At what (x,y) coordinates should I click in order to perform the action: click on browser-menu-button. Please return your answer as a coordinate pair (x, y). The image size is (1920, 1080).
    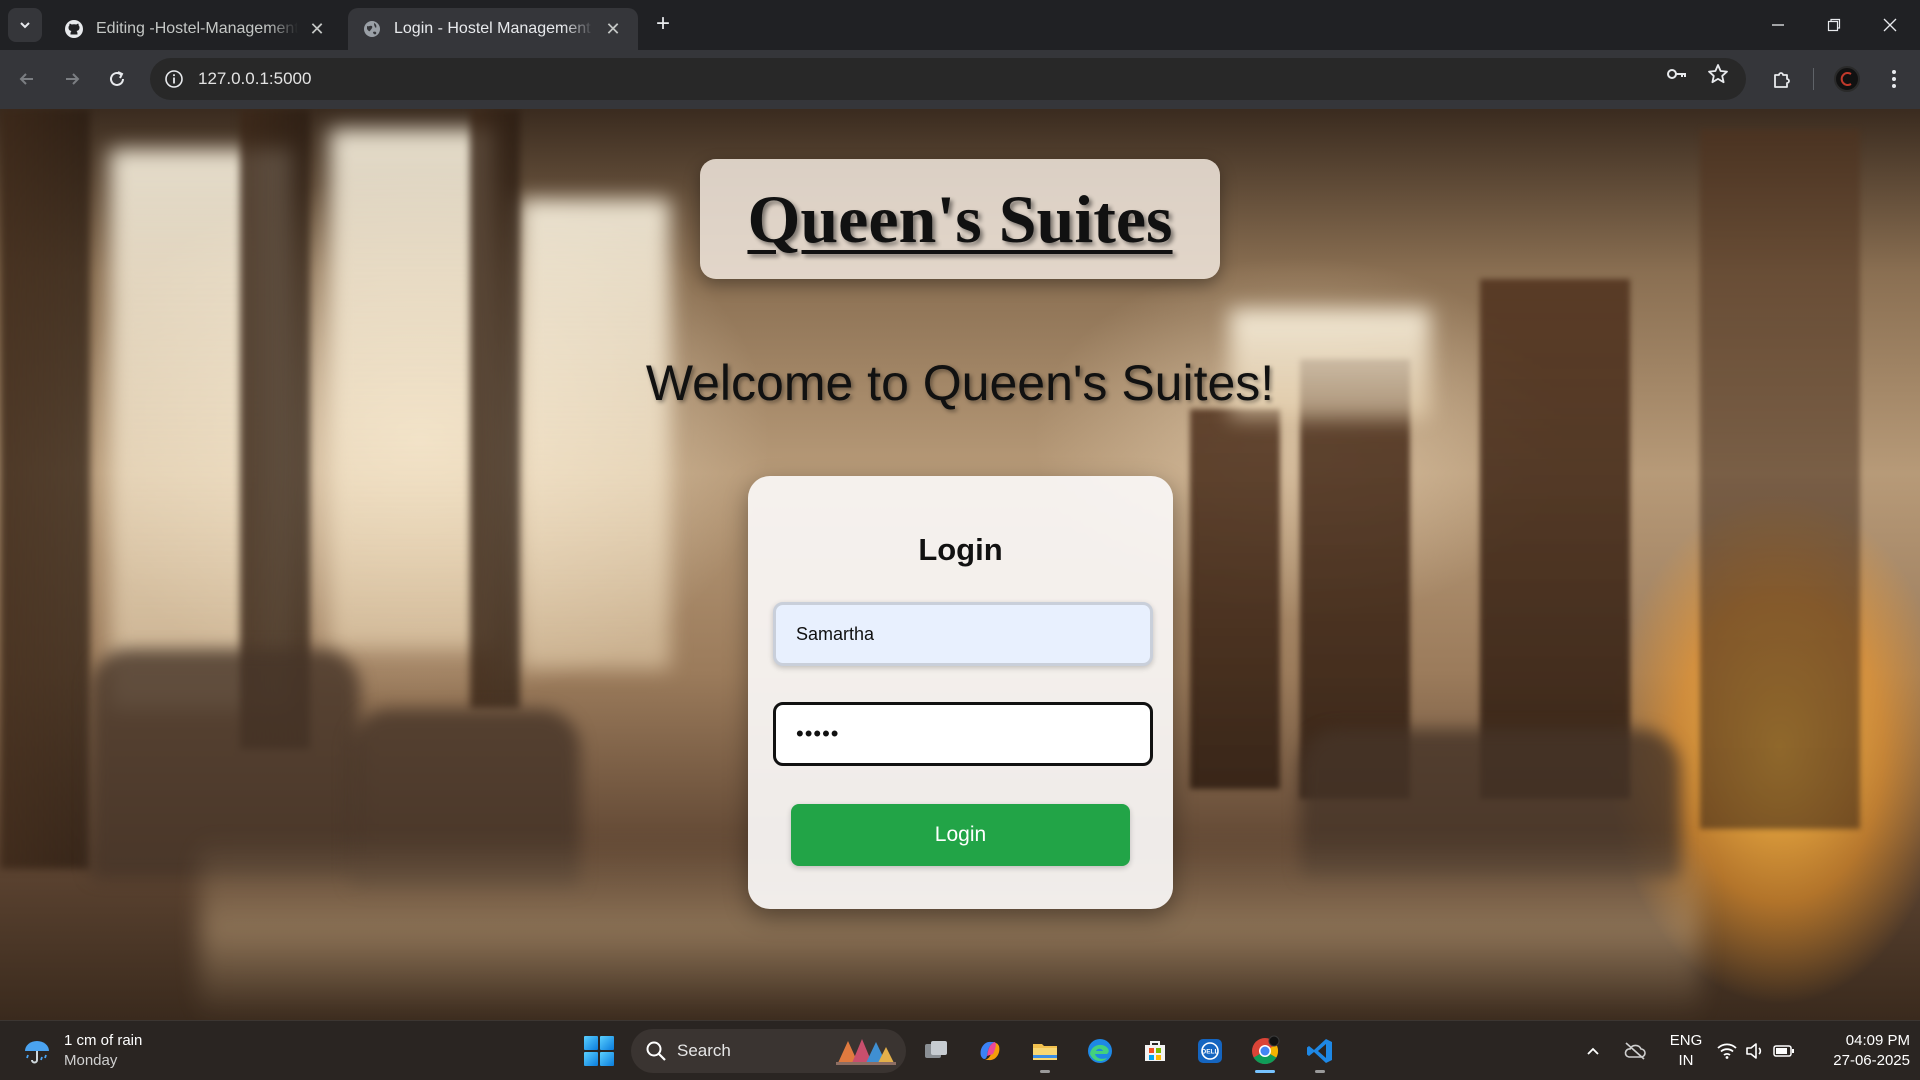
    Looking at the image, I should click on (1894, 79).